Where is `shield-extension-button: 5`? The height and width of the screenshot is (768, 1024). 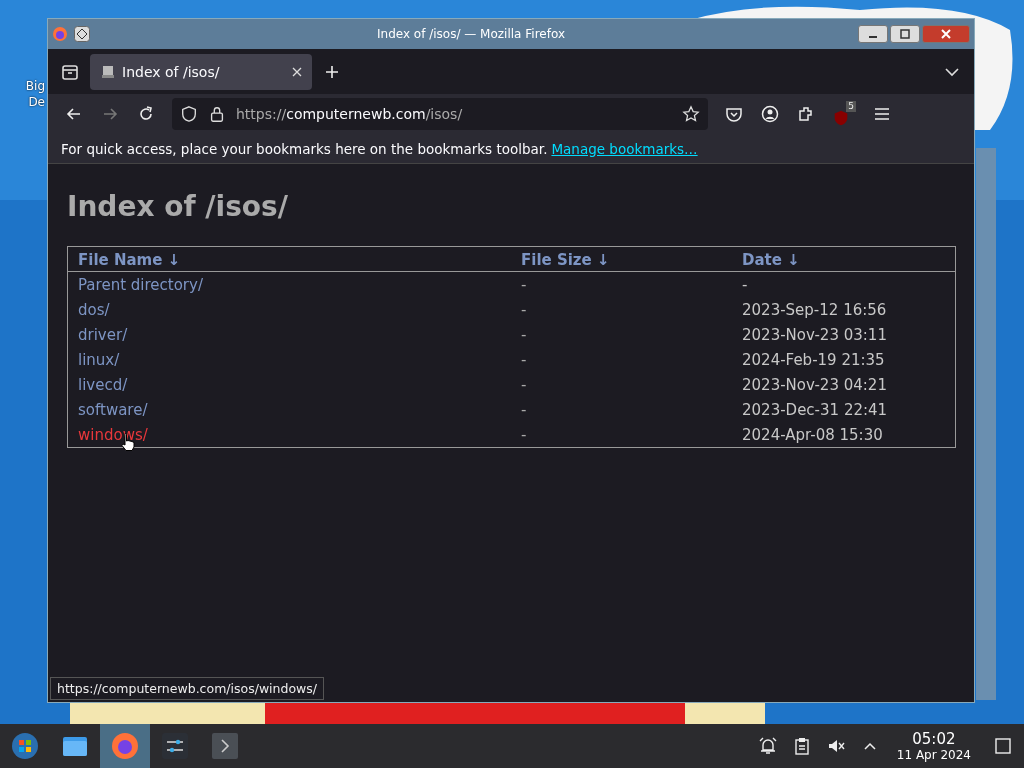 shield-extension-button: 5 is located at coordinates (844, 114).